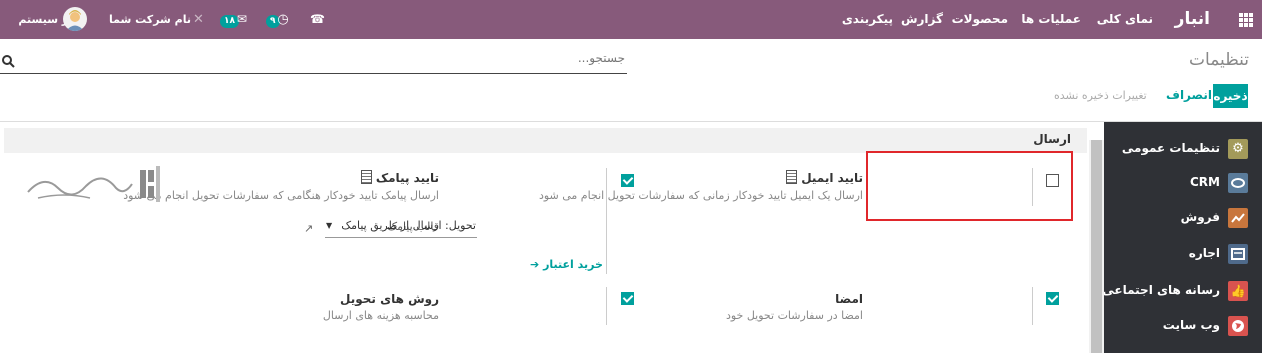 This screenshot has height=353, width=1262. What do you see at coordinates (545, 140) in the screenshot?
I see `section-header: ارسال` at bounding box center [545, 140].